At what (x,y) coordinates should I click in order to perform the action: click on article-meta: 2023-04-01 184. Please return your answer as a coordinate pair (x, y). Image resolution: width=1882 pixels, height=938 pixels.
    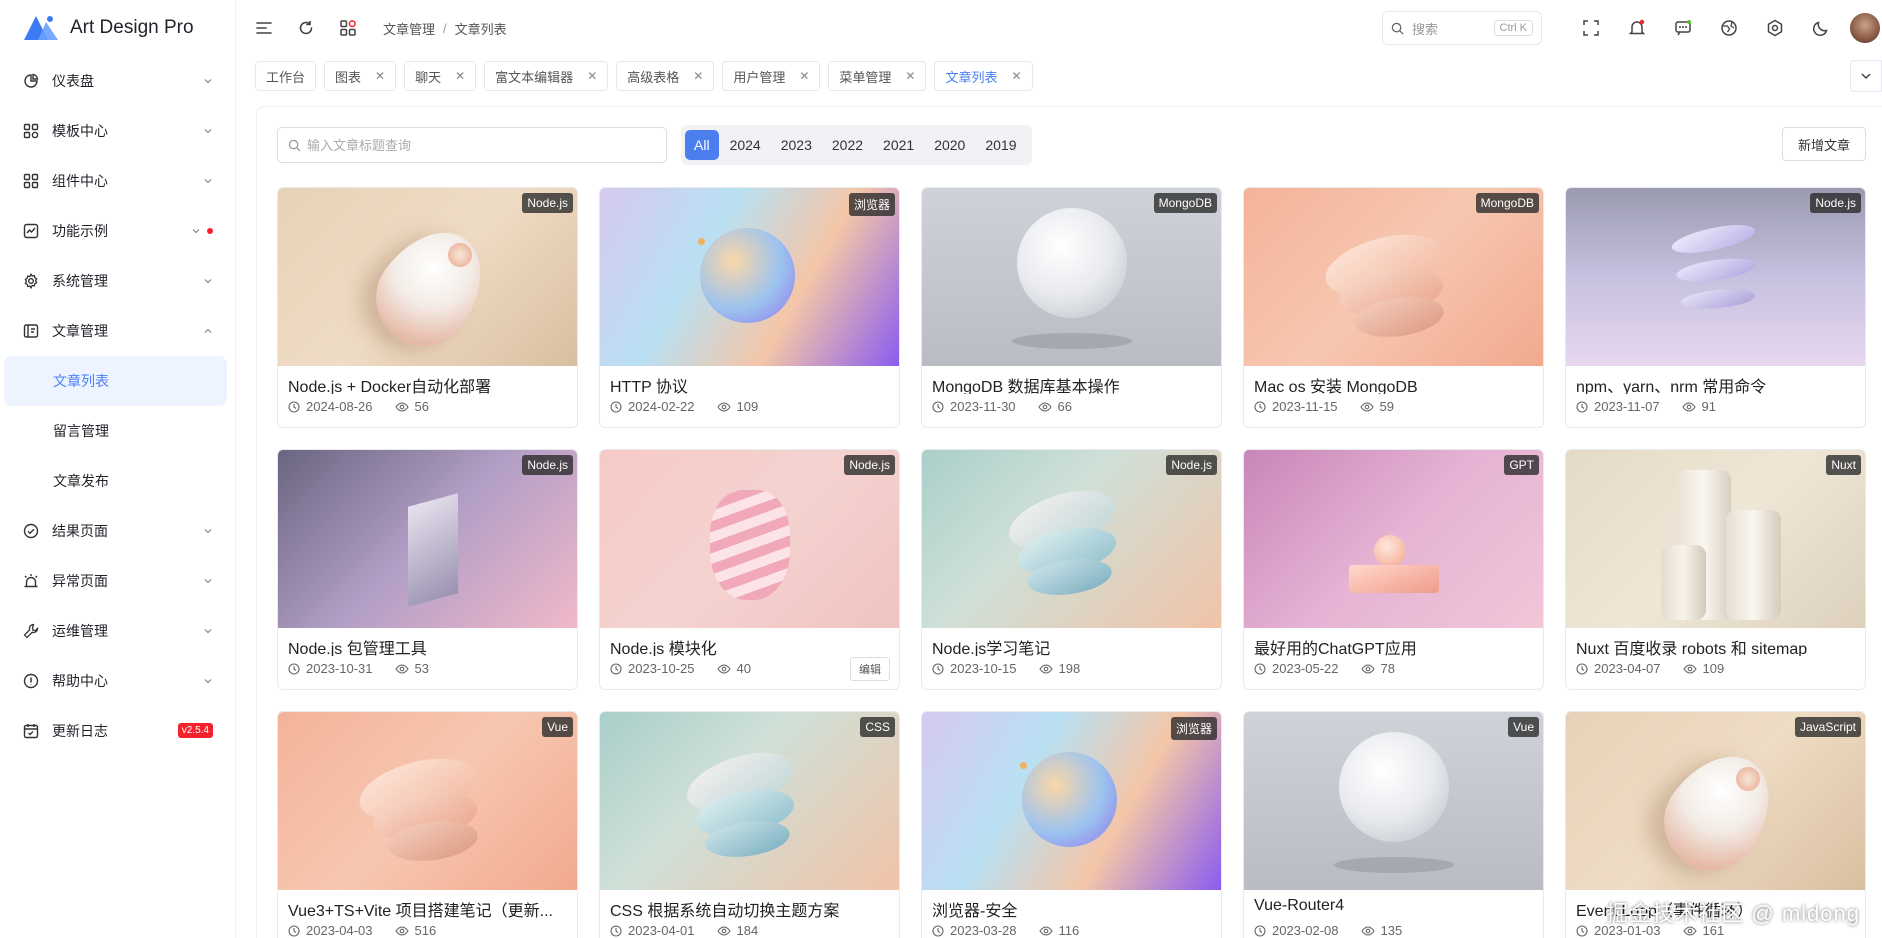
    Looking at the image, I should click on (749, 928).